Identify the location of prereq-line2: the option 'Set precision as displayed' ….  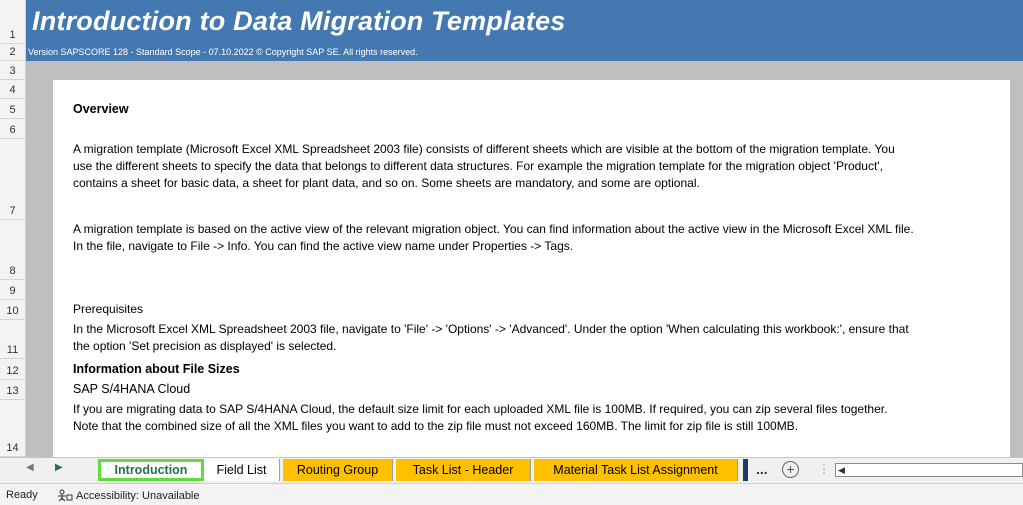
(205, 346).